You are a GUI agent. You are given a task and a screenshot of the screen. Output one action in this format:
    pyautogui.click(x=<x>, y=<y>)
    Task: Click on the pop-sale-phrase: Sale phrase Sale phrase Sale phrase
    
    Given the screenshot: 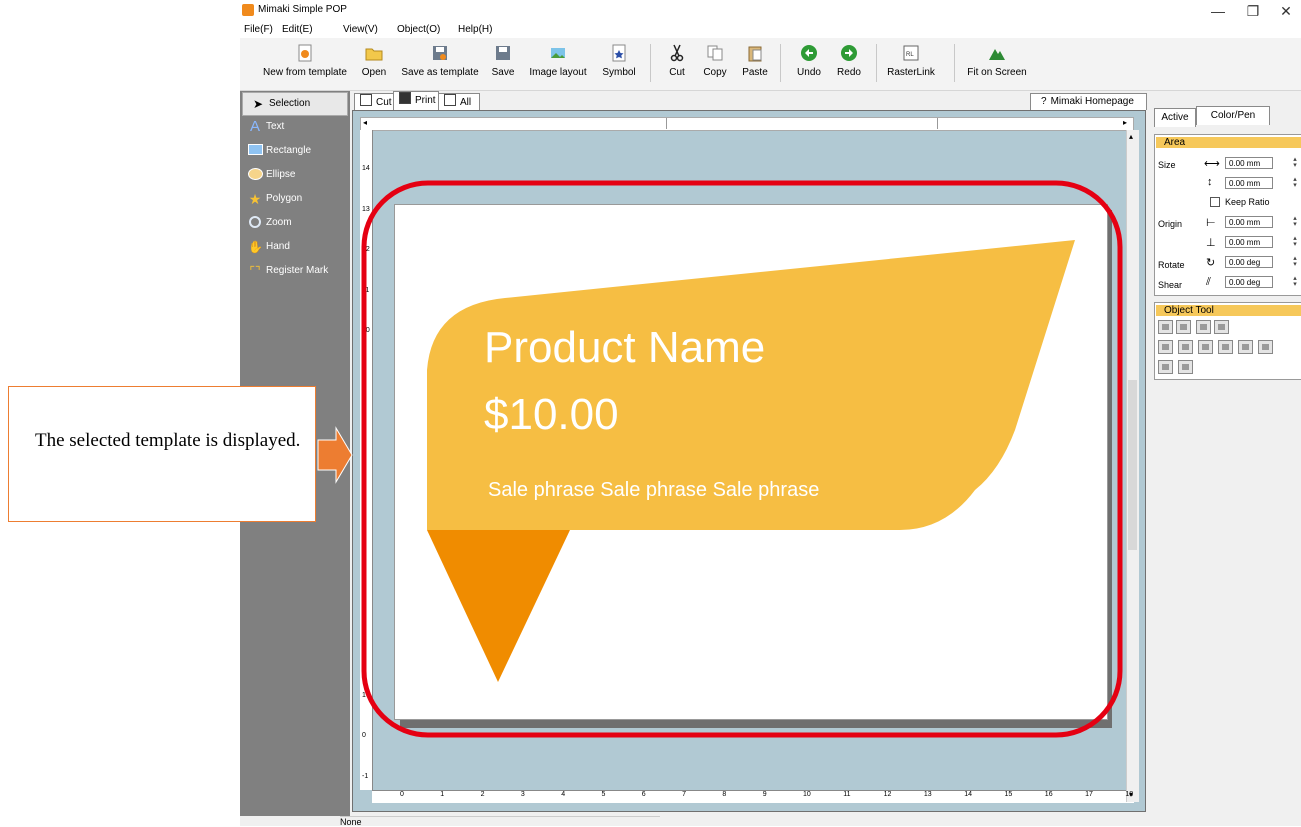 What is the action you would take?
    pyautogui.click(x=653, y=490)
    